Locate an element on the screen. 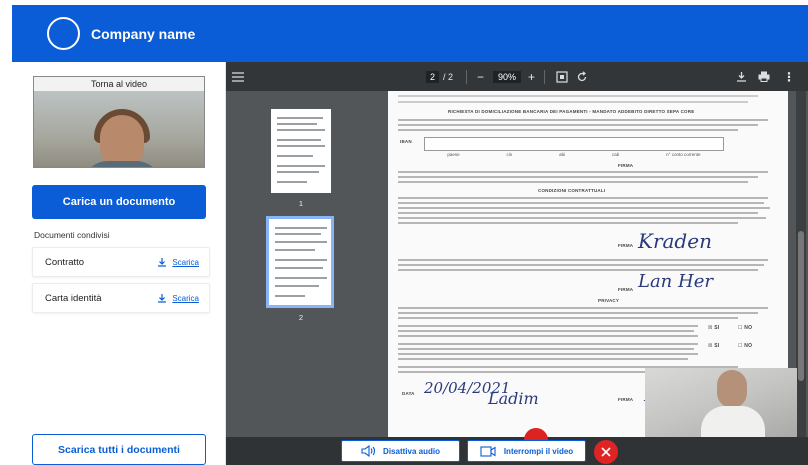 This screenshot has width=808, height=465. company-logo-icon is located at coordinates (63, 33).